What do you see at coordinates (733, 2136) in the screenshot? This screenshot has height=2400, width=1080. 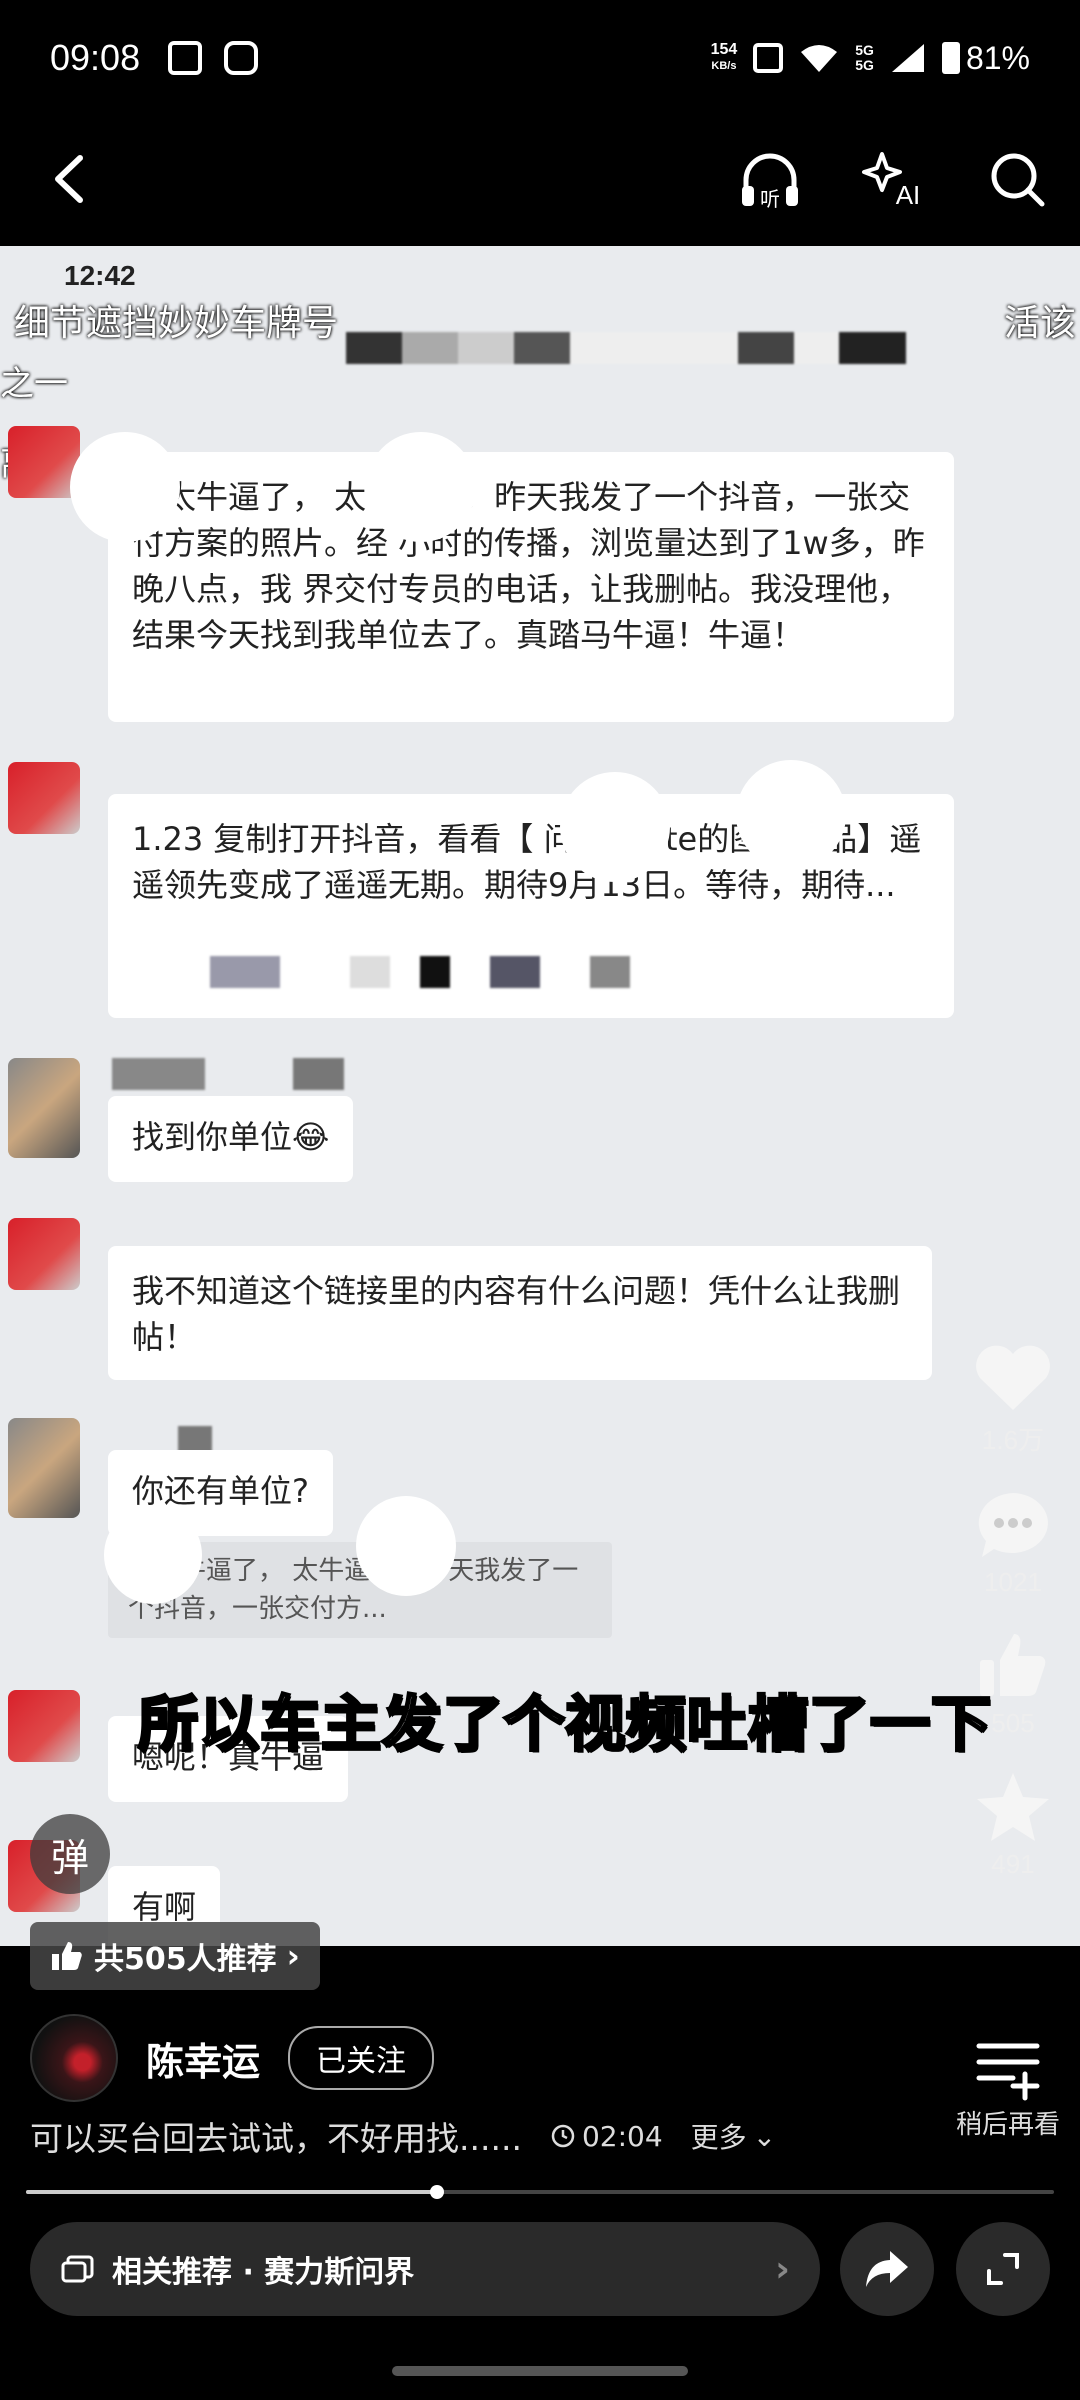 I see `more-button: 更多 ⌄` at bounding box center [733, 2136].